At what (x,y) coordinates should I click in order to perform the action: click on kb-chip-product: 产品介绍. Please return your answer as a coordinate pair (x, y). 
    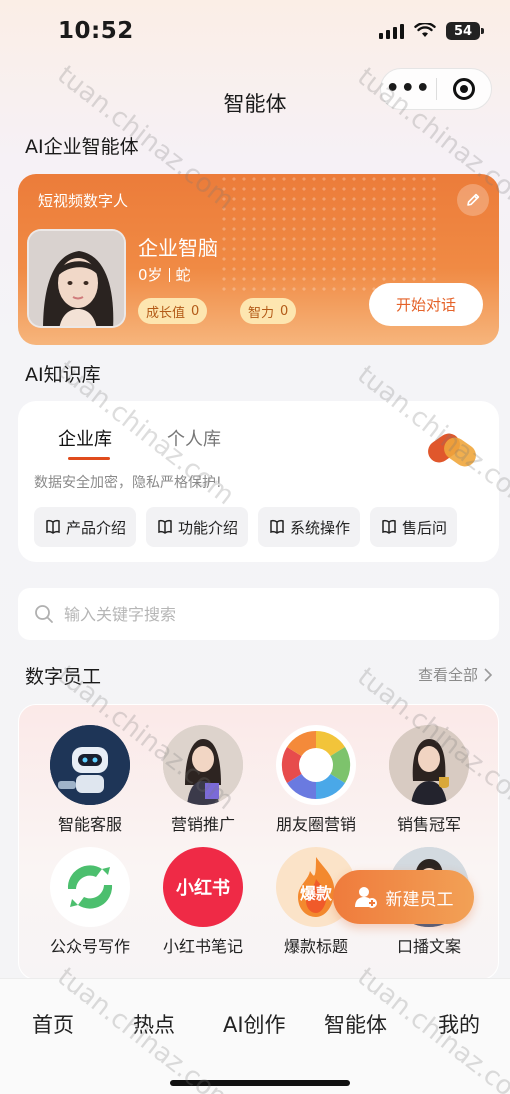
    Looking at the image, I should click on (85, 527).